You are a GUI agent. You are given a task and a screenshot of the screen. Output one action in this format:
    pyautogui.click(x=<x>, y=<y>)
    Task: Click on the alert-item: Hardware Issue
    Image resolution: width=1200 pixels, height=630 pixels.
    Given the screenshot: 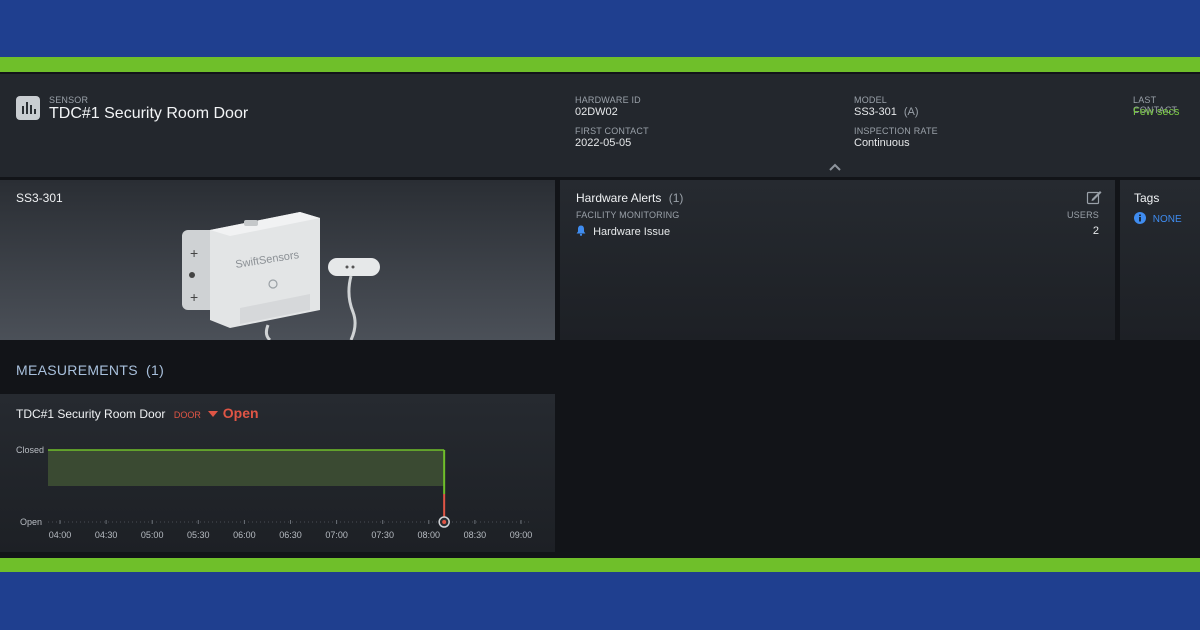 What is the action you would take?
    pyautogui.click(x=623, y=231)
    